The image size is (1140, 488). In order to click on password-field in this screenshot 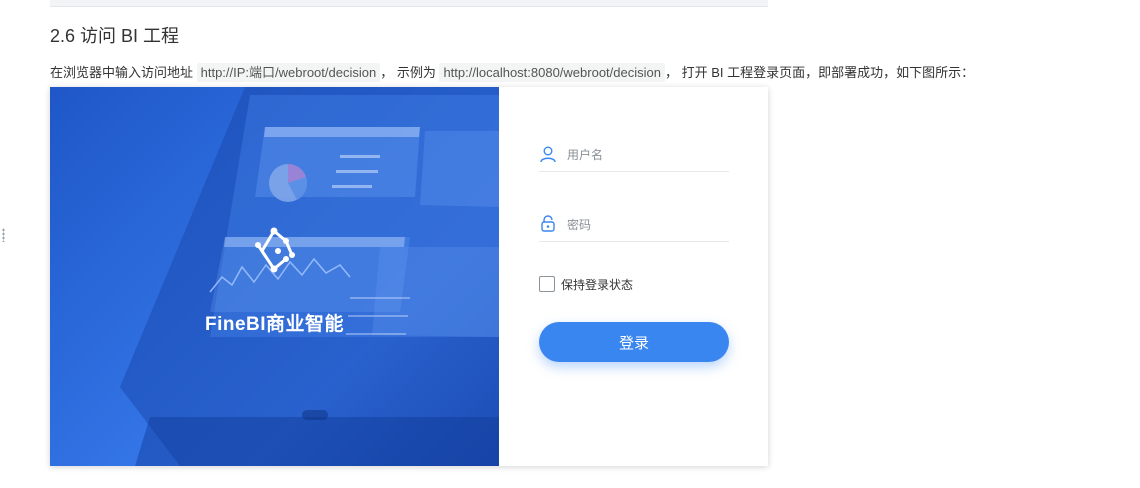, I will do `click(634, 226)`.